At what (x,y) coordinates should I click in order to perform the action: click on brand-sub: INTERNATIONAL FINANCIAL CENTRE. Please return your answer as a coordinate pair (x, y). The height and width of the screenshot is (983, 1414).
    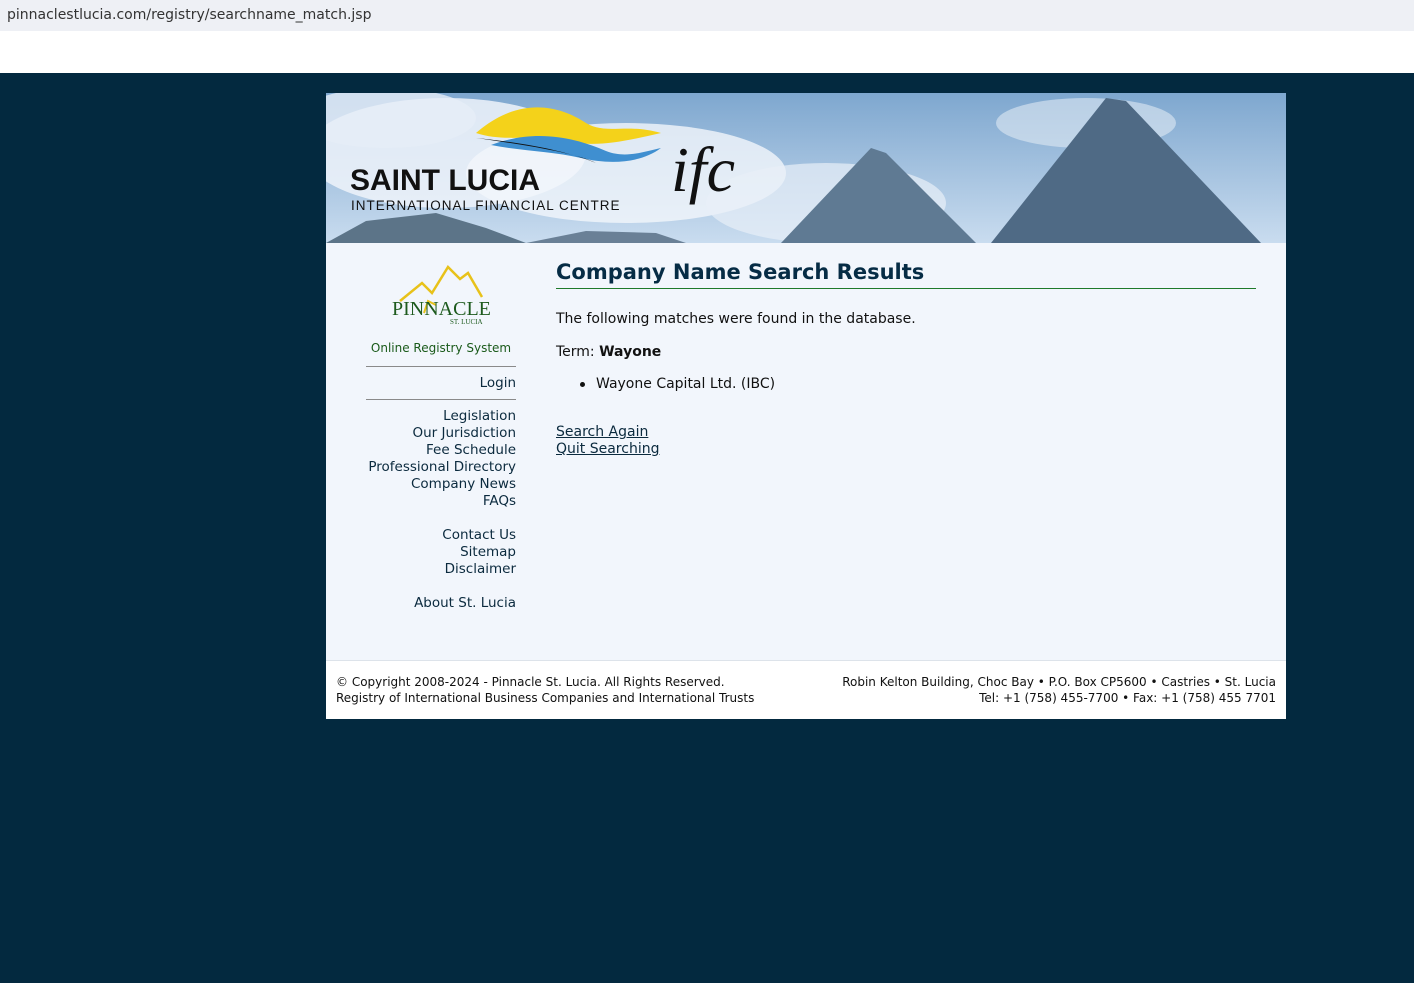
    Looking at the image, I should click on (486, 205).